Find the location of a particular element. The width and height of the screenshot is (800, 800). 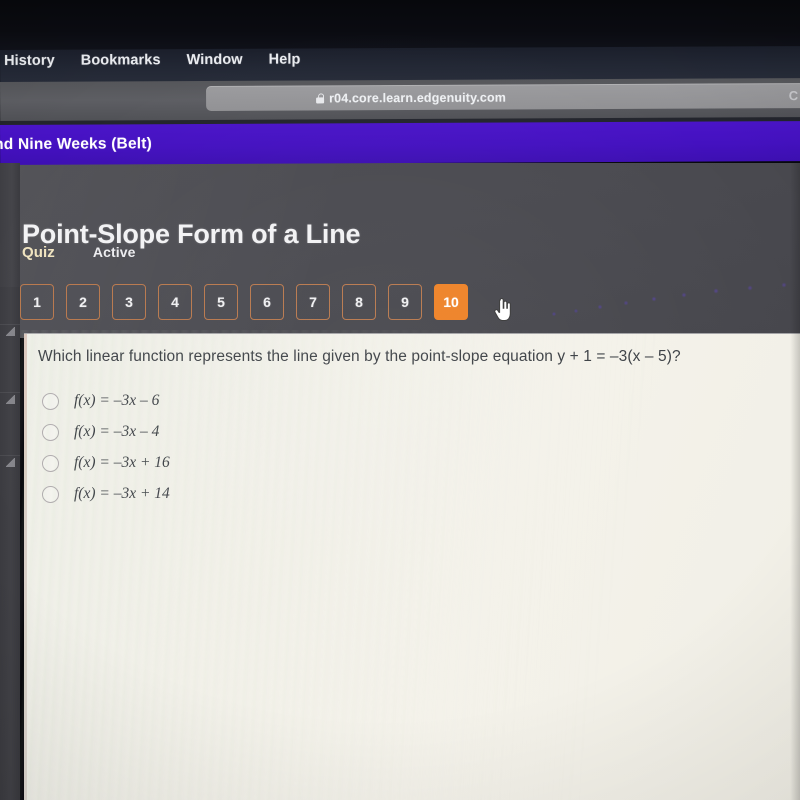

left-sidebar-strip is located at coordinates (10, 543).